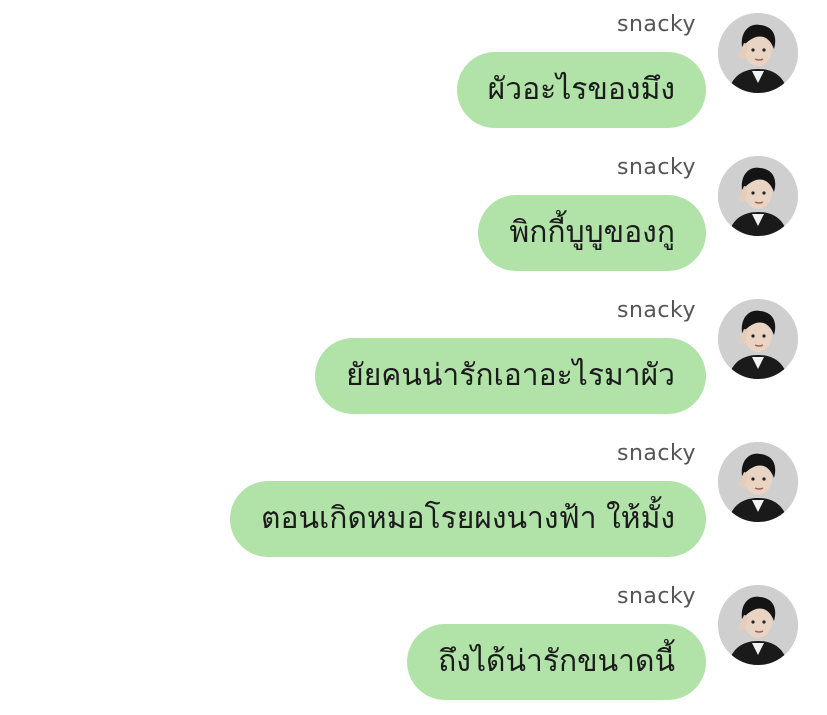 This screenshot has width=827, height=715. Describe the element at coordinates (468, 519) in the screenshot. I see `message-bubble: ตอนเกิดหมอโรยผงนางฟ้า ให้มั้ง` at that location.